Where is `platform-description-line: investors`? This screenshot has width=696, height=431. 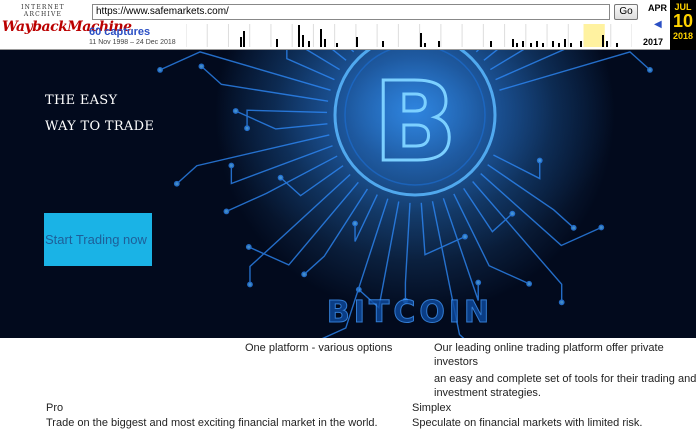
platform-description-line: investors is located at coordinates (456, 362).